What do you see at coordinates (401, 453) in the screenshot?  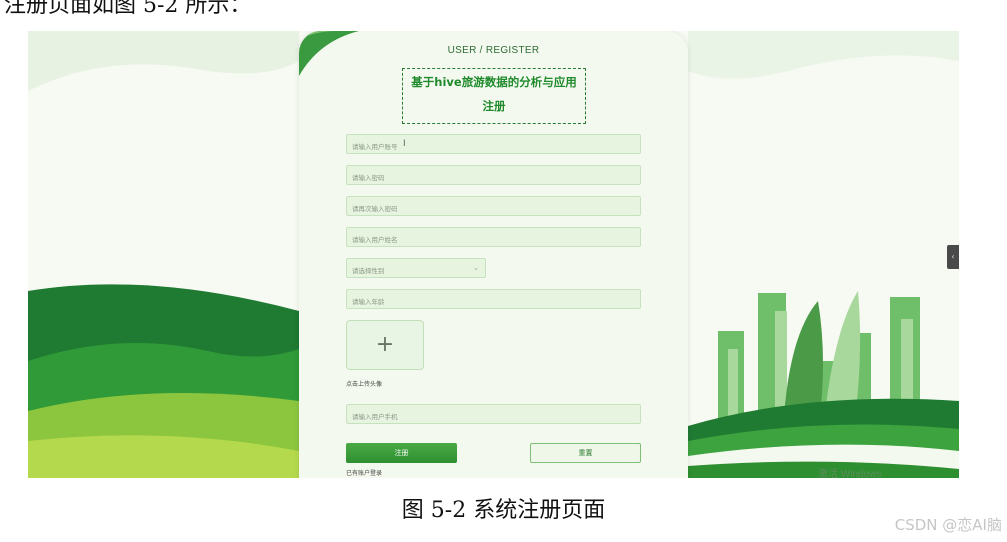 I see `register-button: 注册` at bounding box center [401, 453].